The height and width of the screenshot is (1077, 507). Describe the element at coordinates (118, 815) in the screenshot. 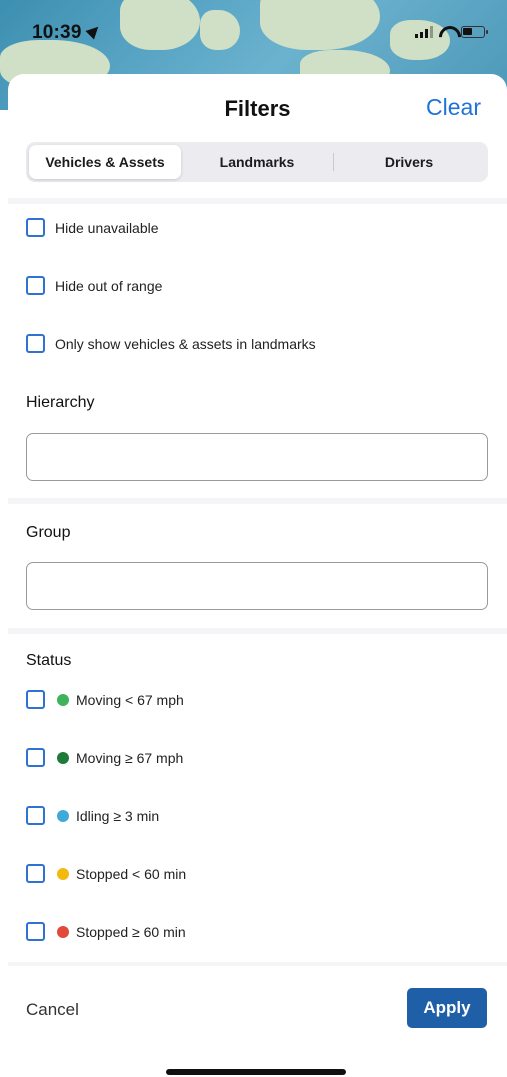

I see `status-label-text: Idling ≥ 3 min` at that location.